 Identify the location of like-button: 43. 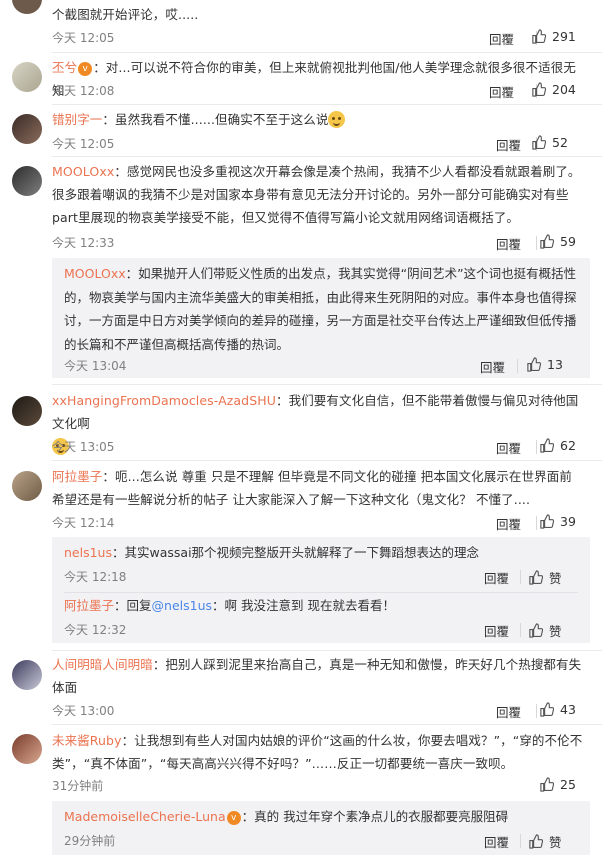
(557, 709).